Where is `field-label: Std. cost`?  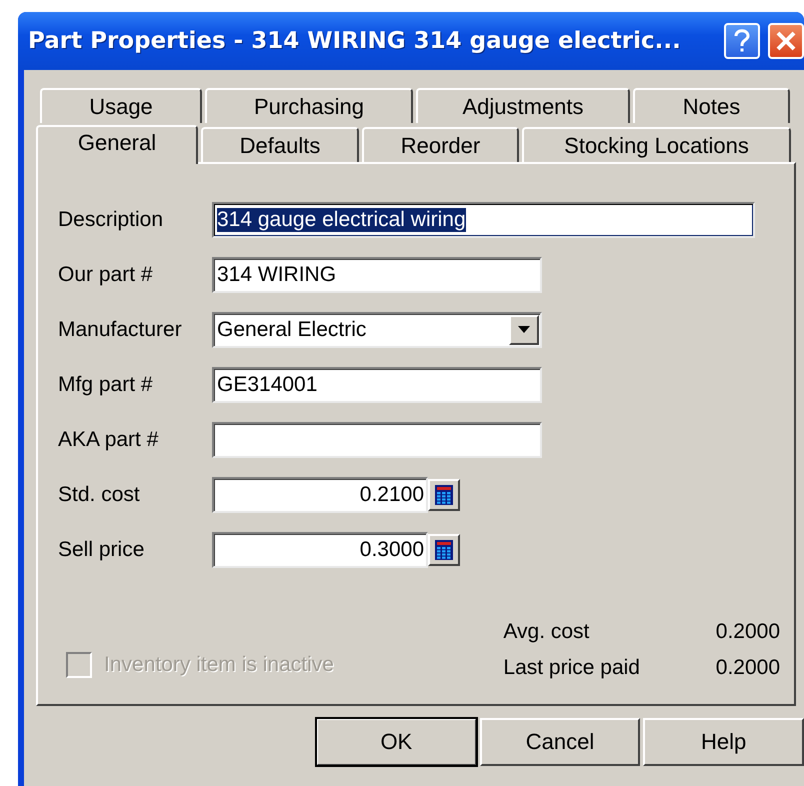 field-label: Std. cost is located at coordinates (99, 494).